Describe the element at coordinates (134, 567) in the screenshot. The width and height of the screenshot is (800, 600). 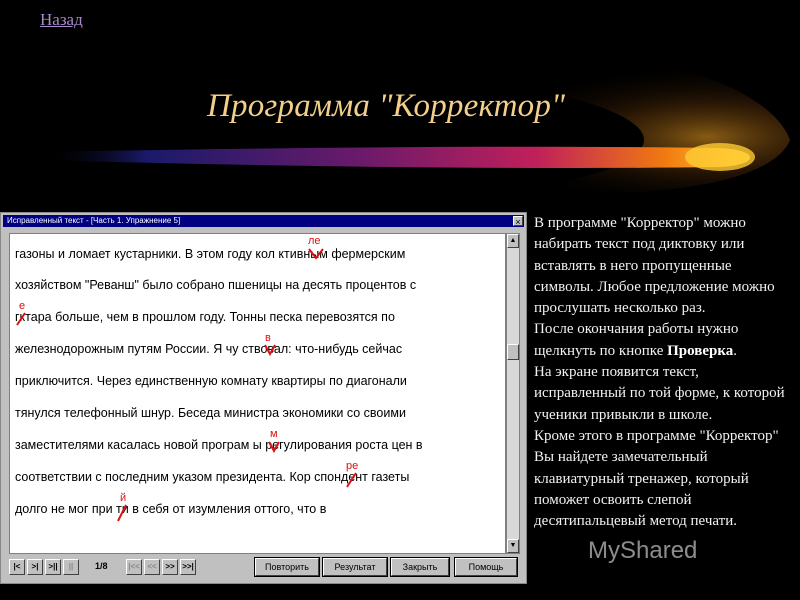
I see `first-page-button: |<<` at that location.